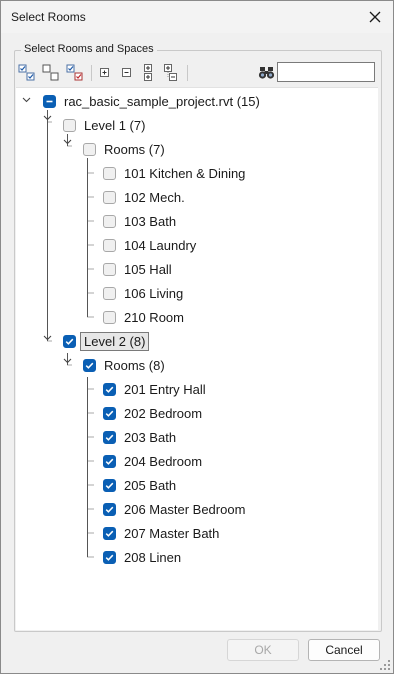 The image size is (394, 674). I want to click on room-item: 201 Entry Hall, so click(154, 389).